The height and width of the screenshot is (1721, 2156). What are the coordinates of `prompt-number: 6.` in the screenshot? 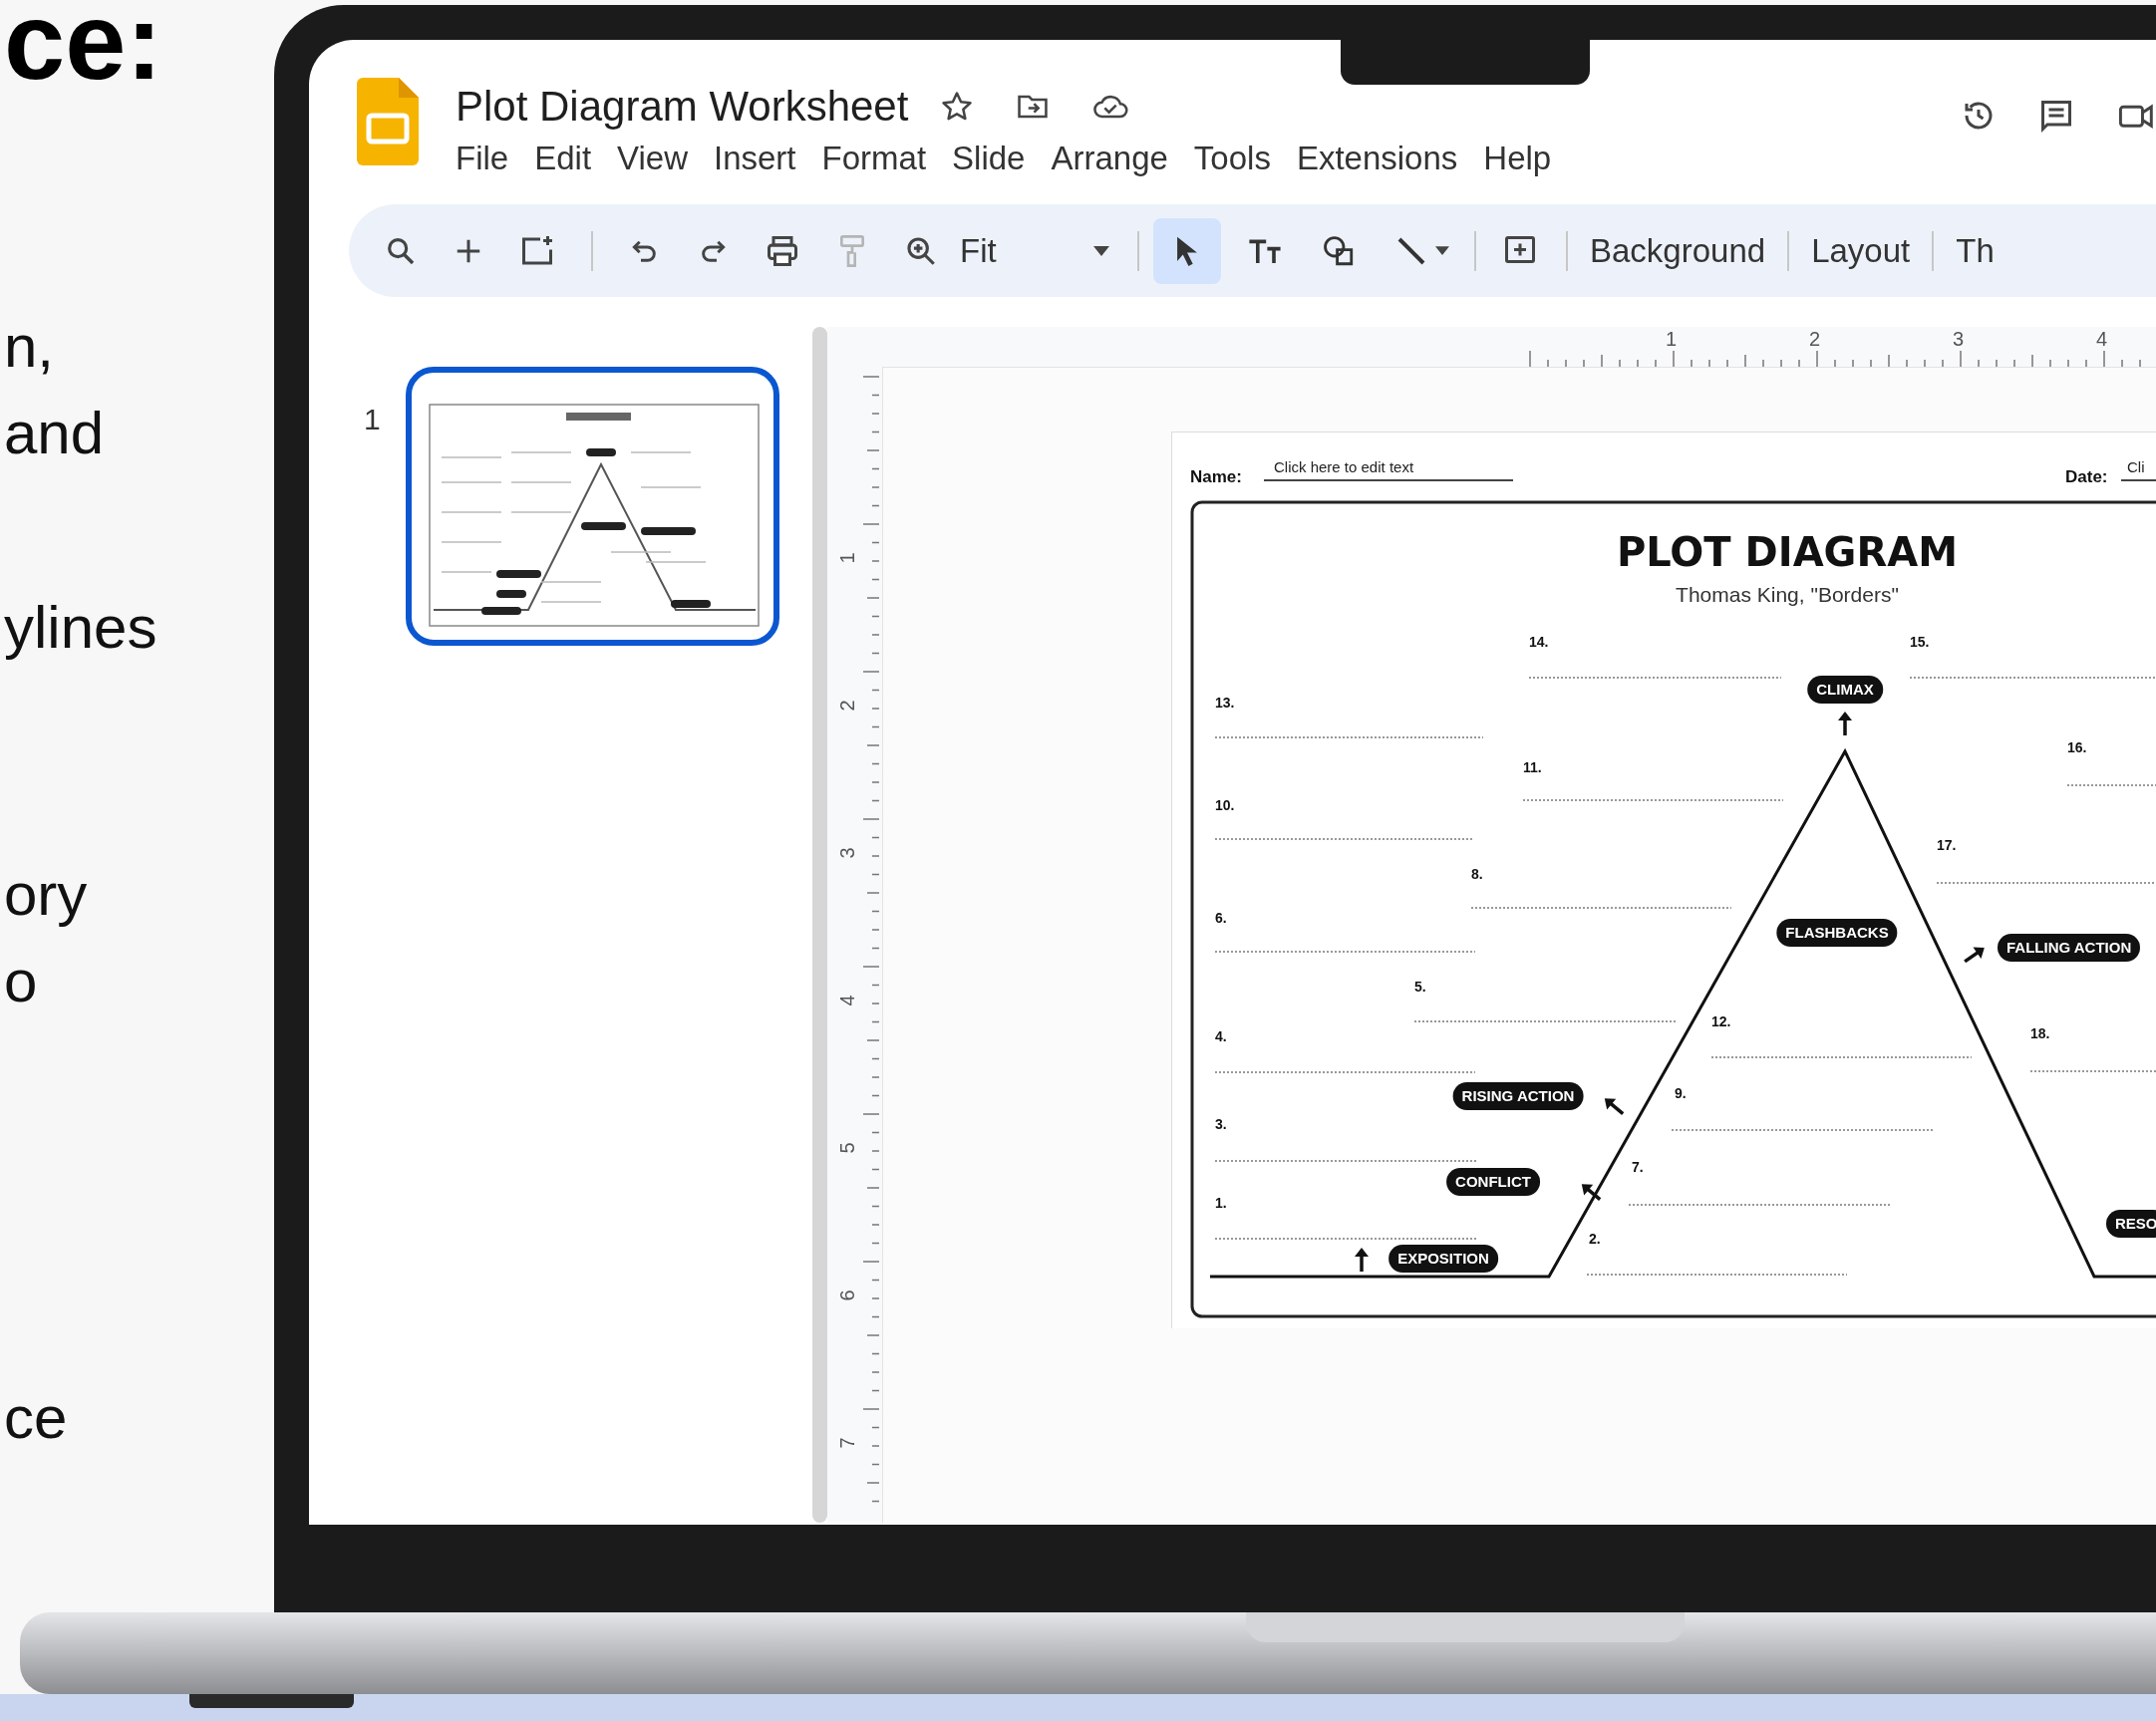 It's located at (1221, 918).